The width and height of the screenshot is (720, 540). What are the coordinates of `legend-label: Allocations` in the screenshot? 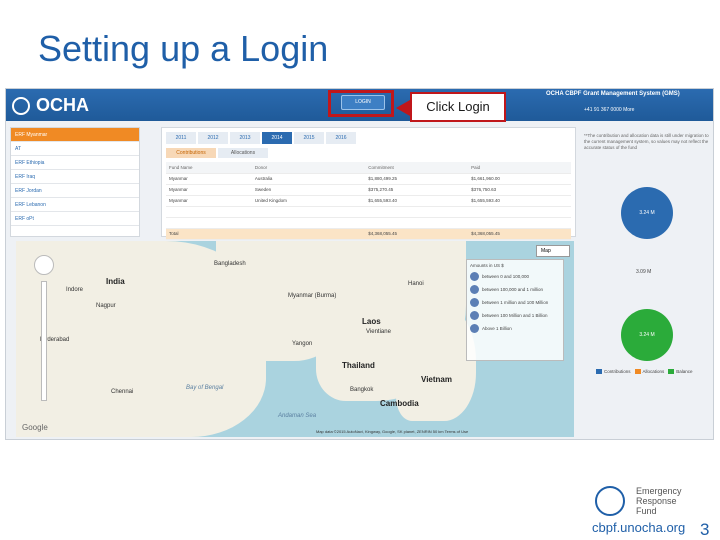 It's located at (653, 371).